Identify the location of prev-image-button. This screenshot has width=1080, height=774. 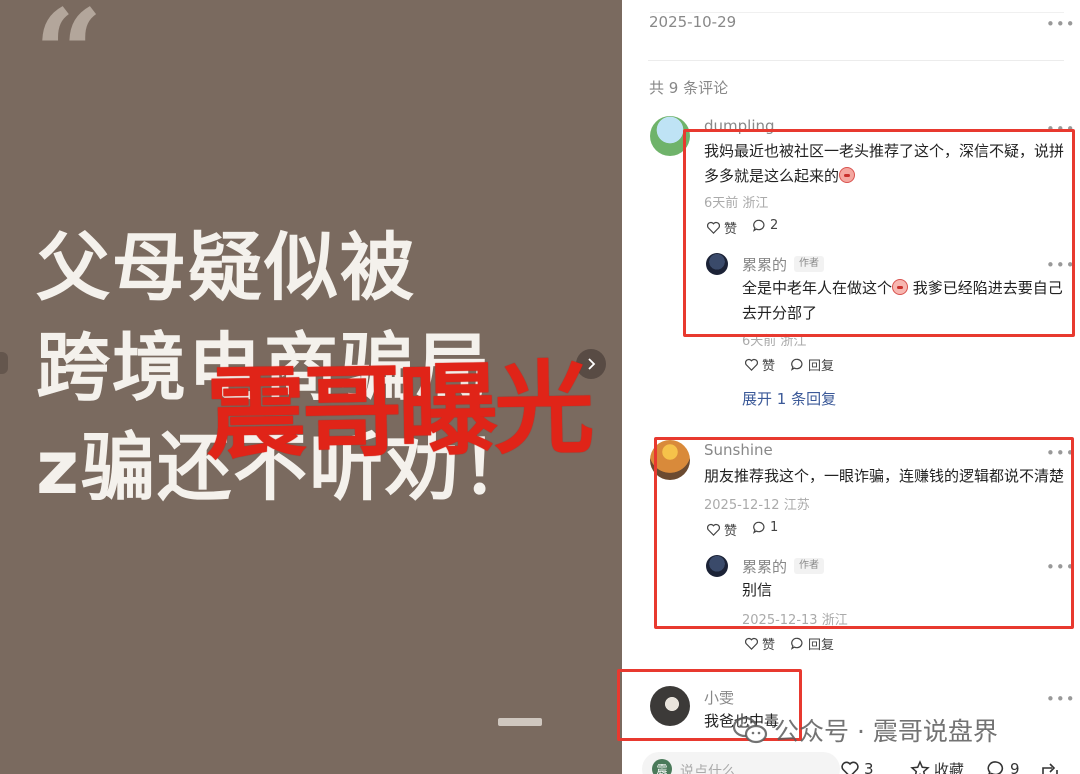
(4, 363).